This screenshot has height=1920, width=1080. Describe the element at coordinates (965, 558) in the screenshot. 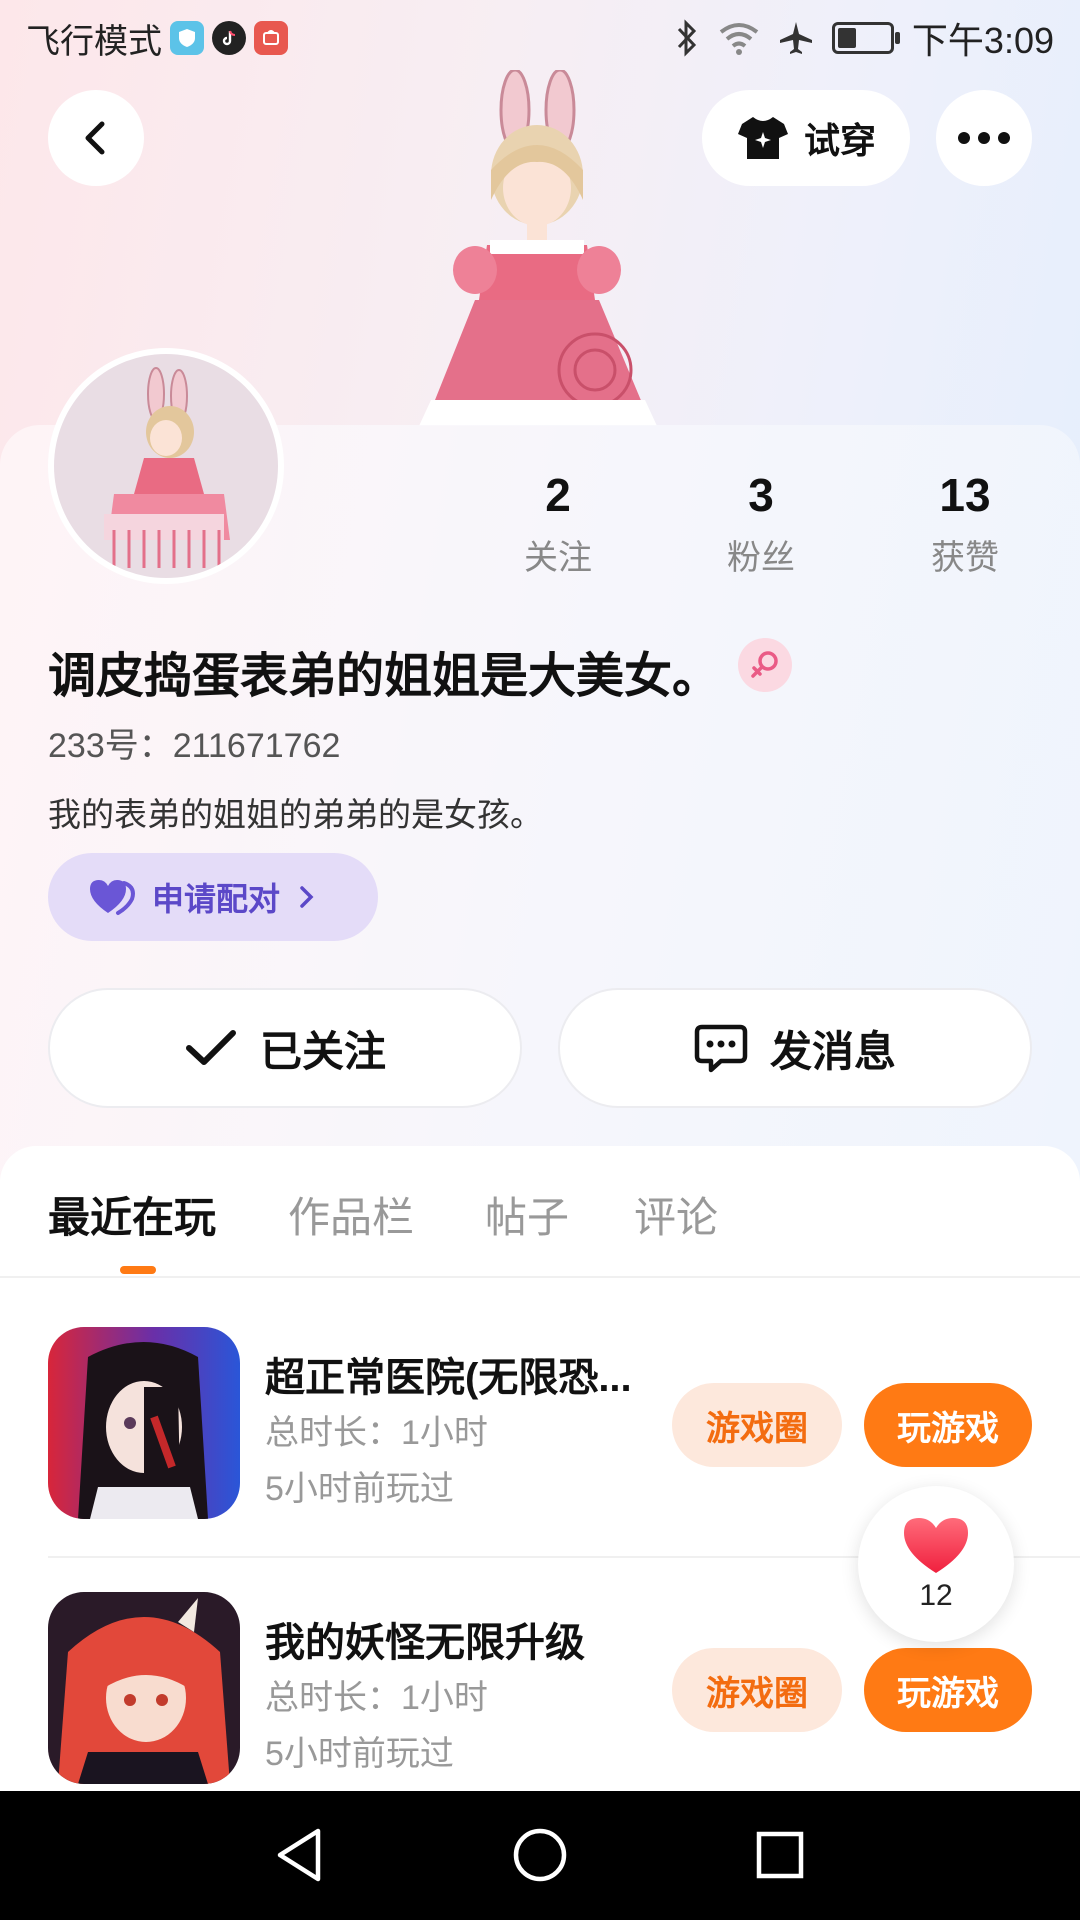

I see `stat-likes-label: 获赞` at that location.